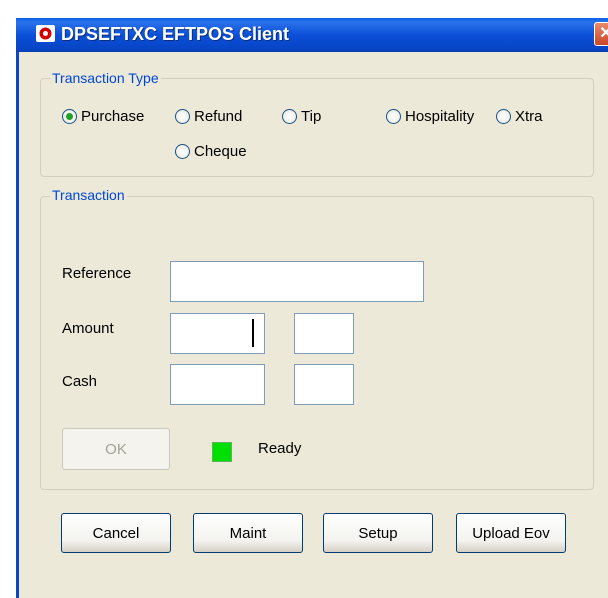  I want to click on status-text: Ready, so click(280, 448).